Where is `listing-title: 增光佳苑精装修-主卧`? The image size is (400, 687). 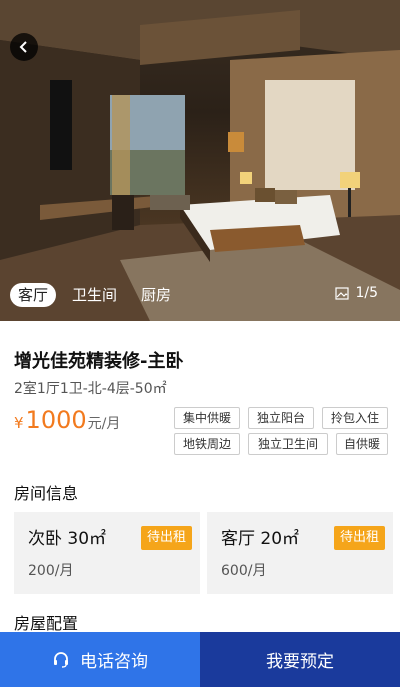
listing-title: 增光佳苑精装修-主卧 is located at coordinates (99, 361).